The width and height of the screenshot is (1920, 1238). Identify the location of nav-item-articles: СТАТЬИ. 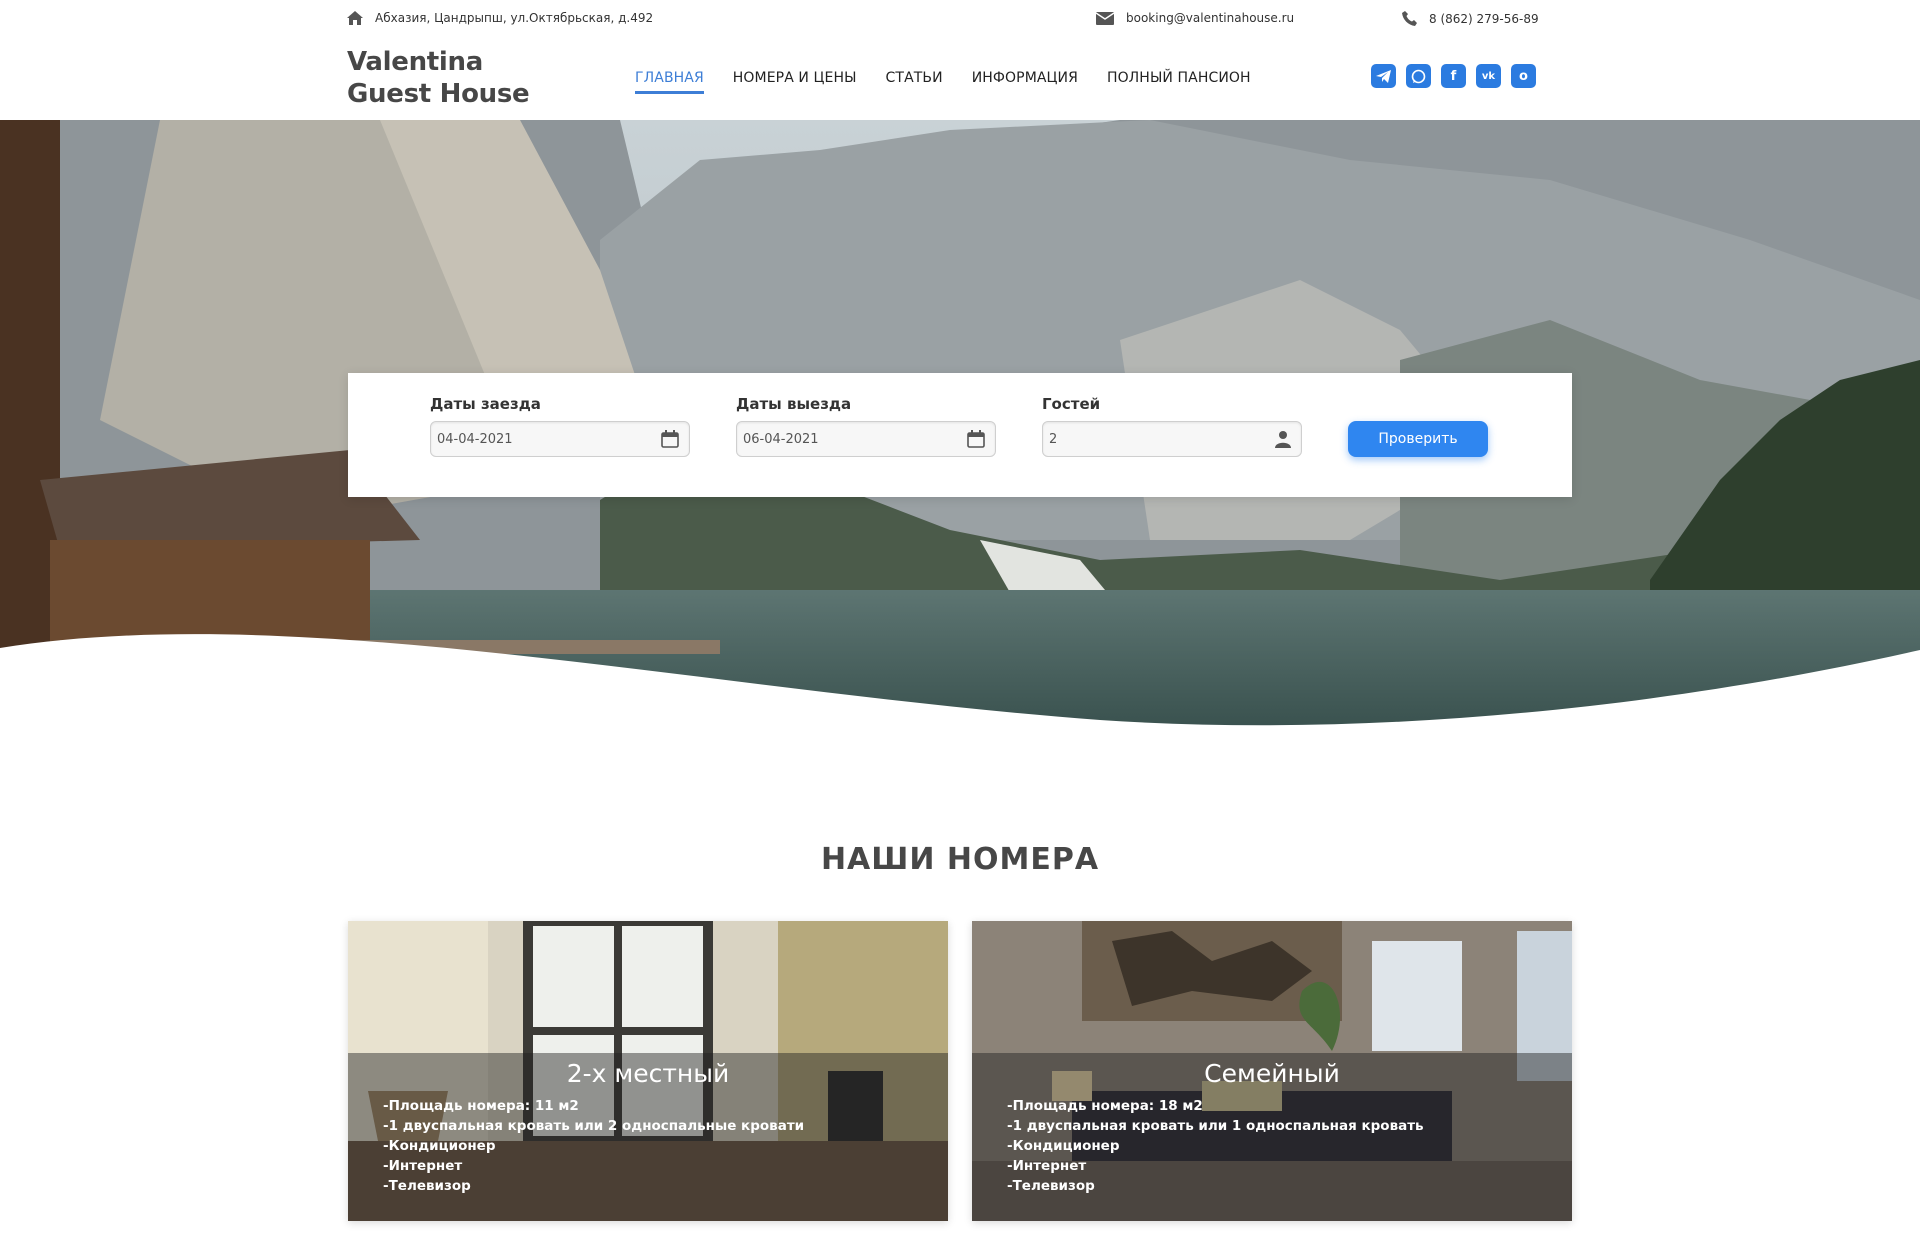
(914, 82).